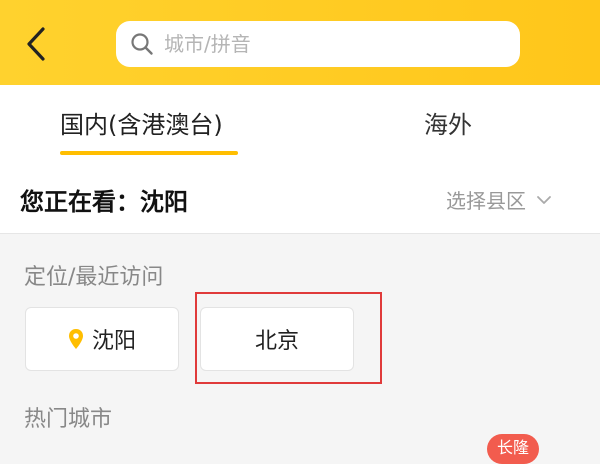  What do you see at coordinates (104, 202) in the screenshot?
I see `current-city-label: 您正在看：沈阳` at bounding box center [104, 202].